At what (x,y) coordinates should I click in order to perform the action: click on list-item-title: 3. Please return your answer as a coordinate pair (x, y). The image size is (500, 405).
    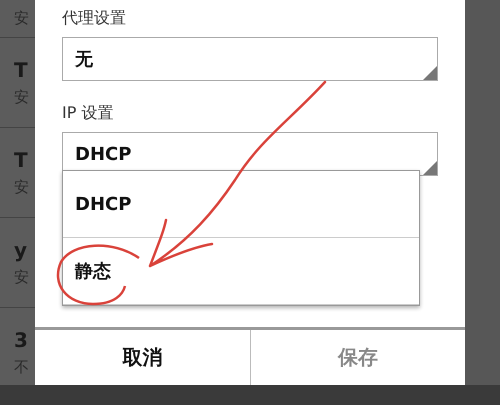
    Looking at the image, I should click on (21, 340).